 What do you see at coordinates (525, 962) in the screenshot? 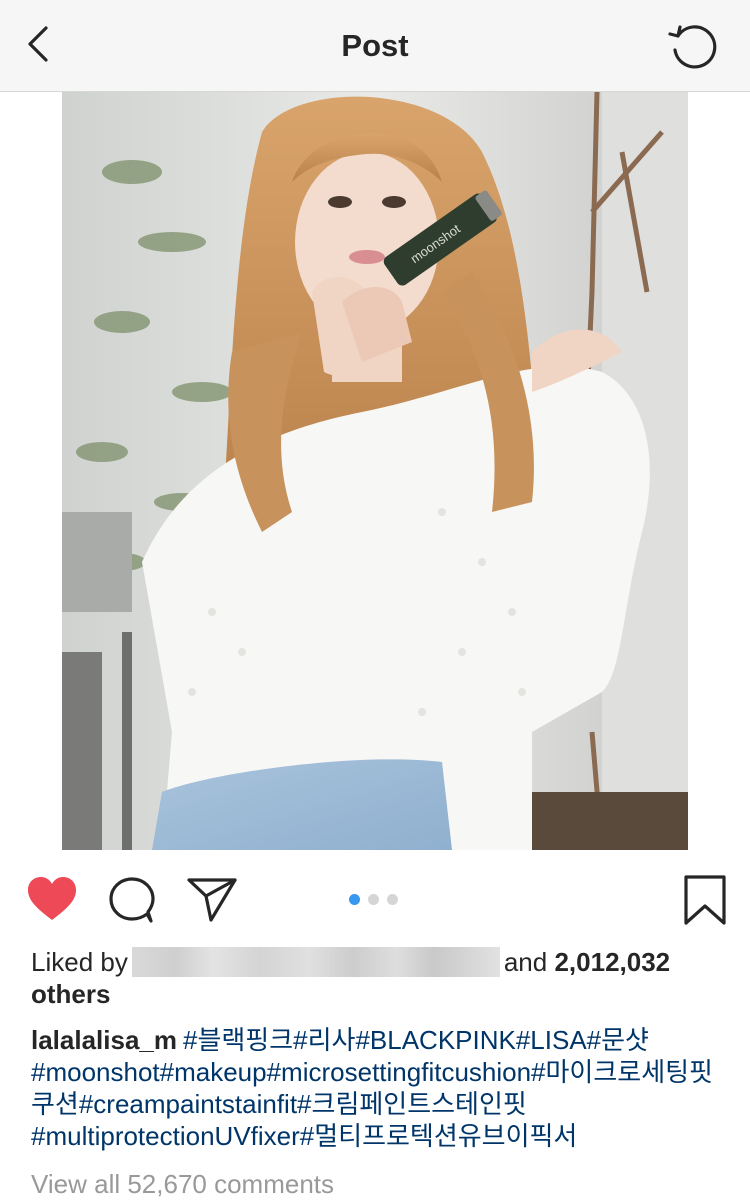
I see `and-label: and` at bounding box center [525, 962].